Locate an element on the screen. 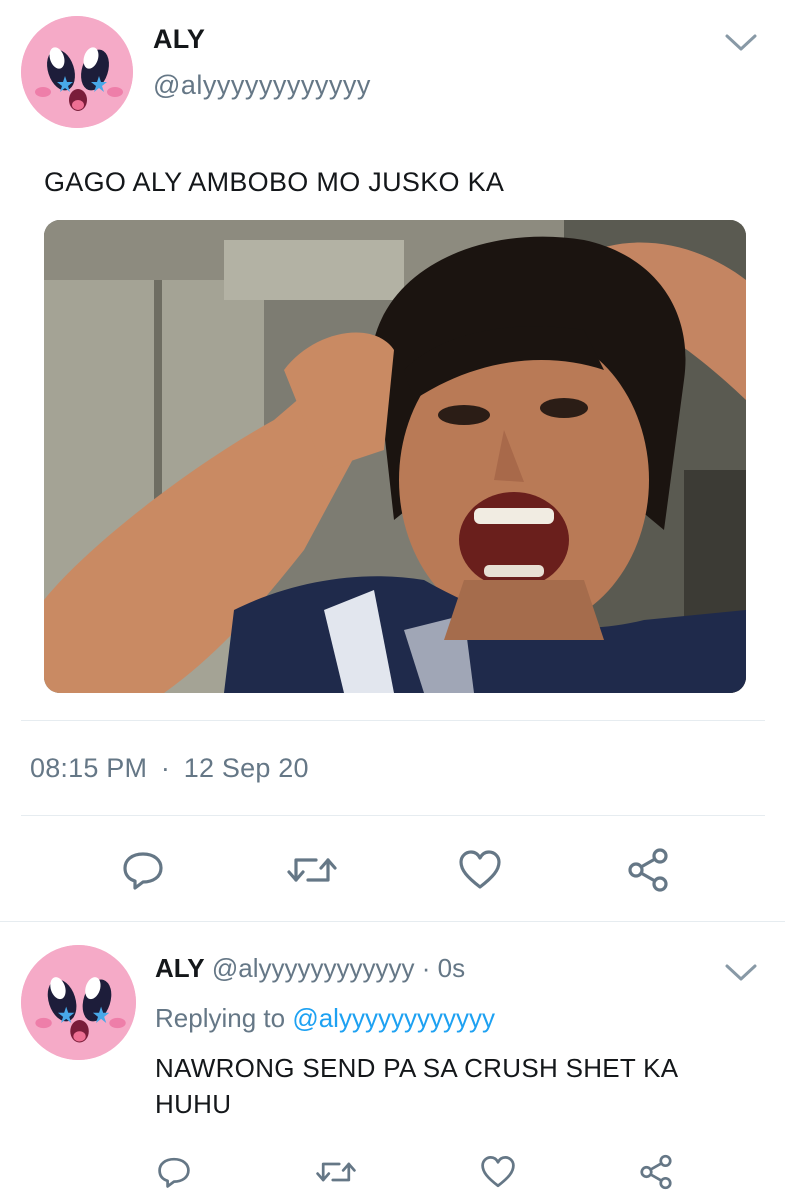 This screenshot has height=1200, width=785. reply-reply-button is located at coordinates (174, 1172).